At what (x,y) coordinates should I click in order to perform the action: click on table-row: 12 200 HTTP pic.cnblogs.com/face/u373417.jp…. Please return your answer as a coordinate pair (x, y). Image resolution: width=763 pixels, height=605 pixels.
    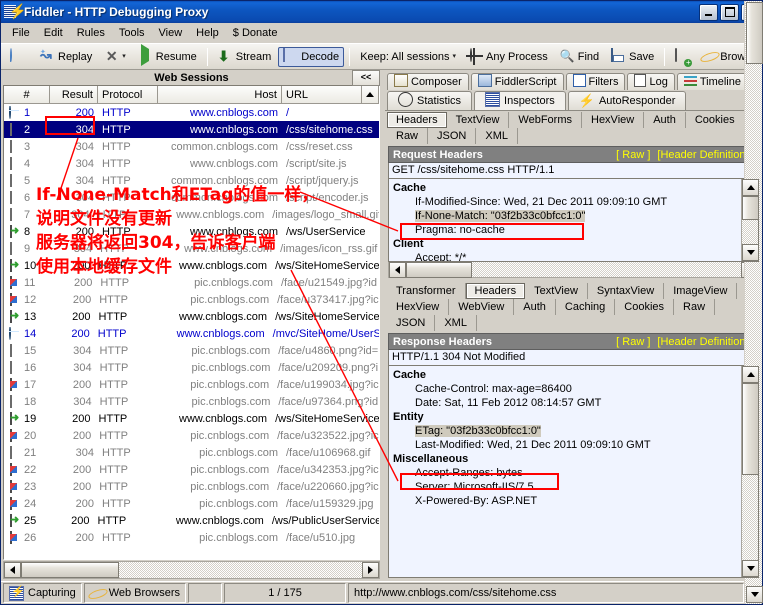
    Looking at the image, I should click on (191, 299).